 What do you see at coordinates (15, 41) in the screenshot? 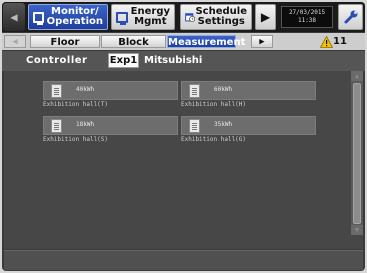
I see `tab-left-arrow: ◀` at bounding box center [15, 41].